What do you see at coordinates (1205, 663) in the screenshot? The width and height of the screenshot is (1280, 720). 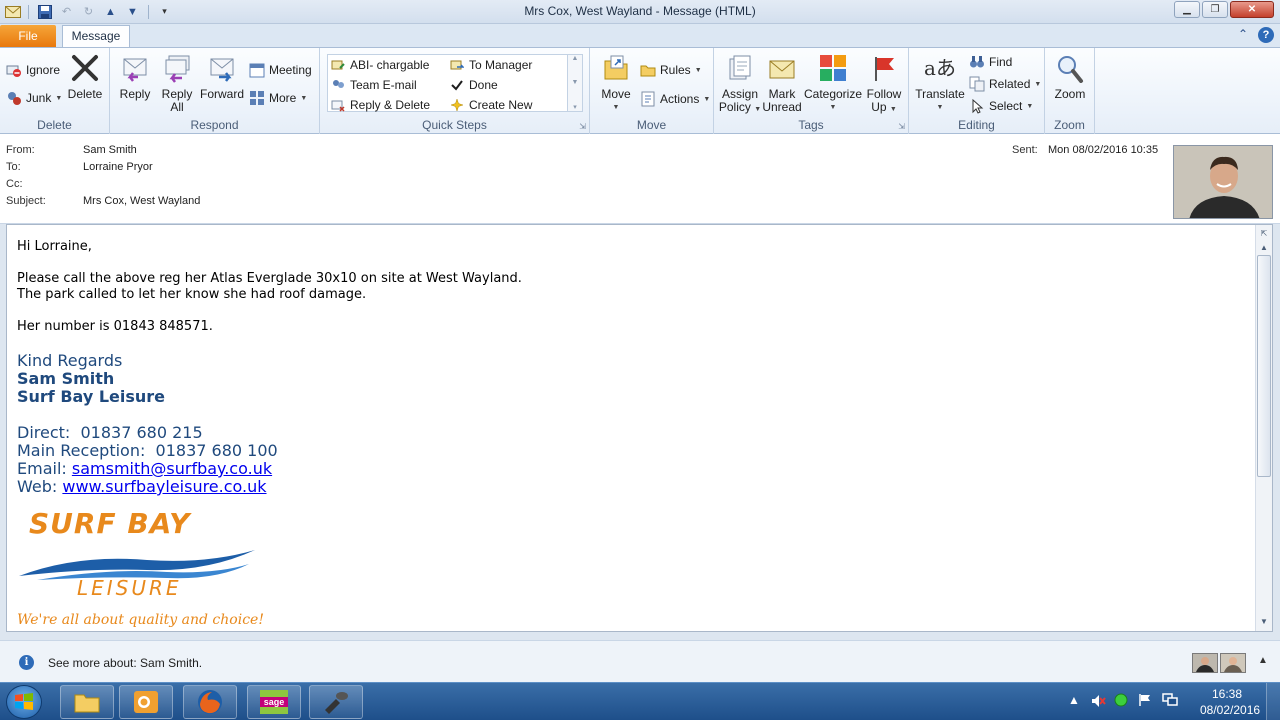 I see `sender-avatar` at bounding box center [1205, 663].